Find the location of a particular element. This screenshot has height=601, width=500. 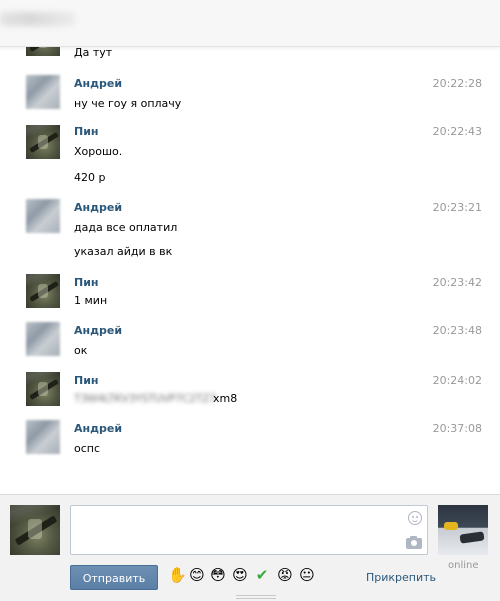

message-text: указал айди в вк is located at coordinates (123, 251).